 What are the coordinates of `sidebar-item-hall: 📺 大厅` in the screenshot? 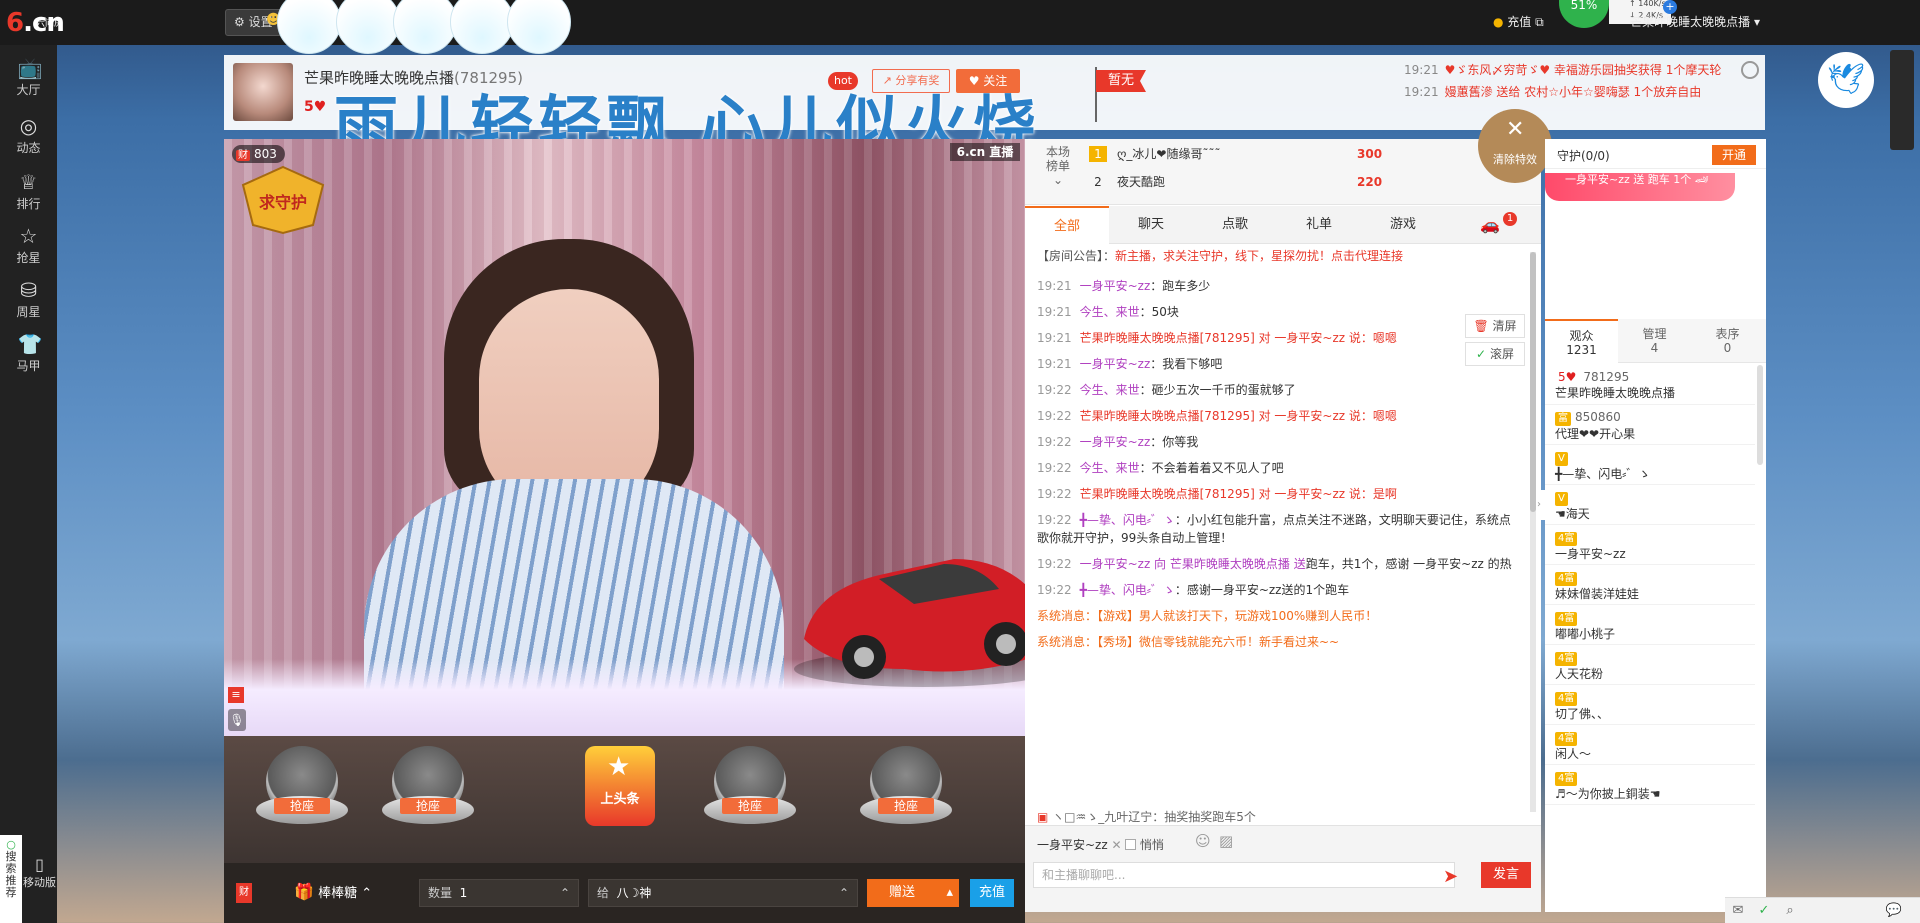 It's located at (28, 80).